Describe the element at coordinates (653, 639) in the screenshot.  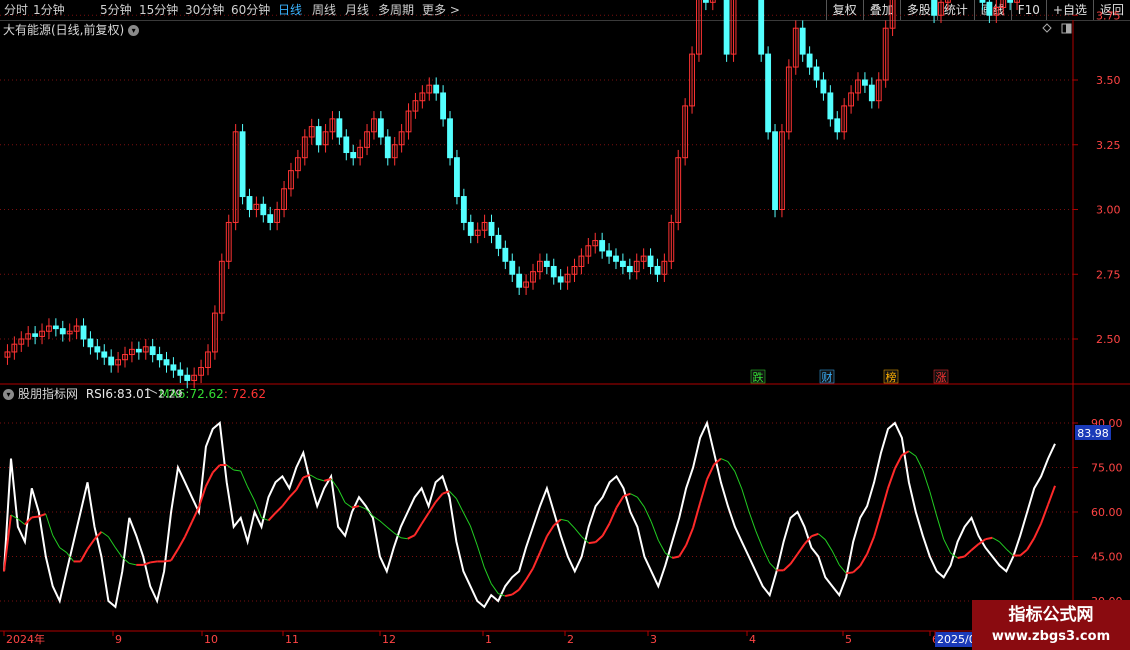
I see `date-axis-label: 3` at that location.